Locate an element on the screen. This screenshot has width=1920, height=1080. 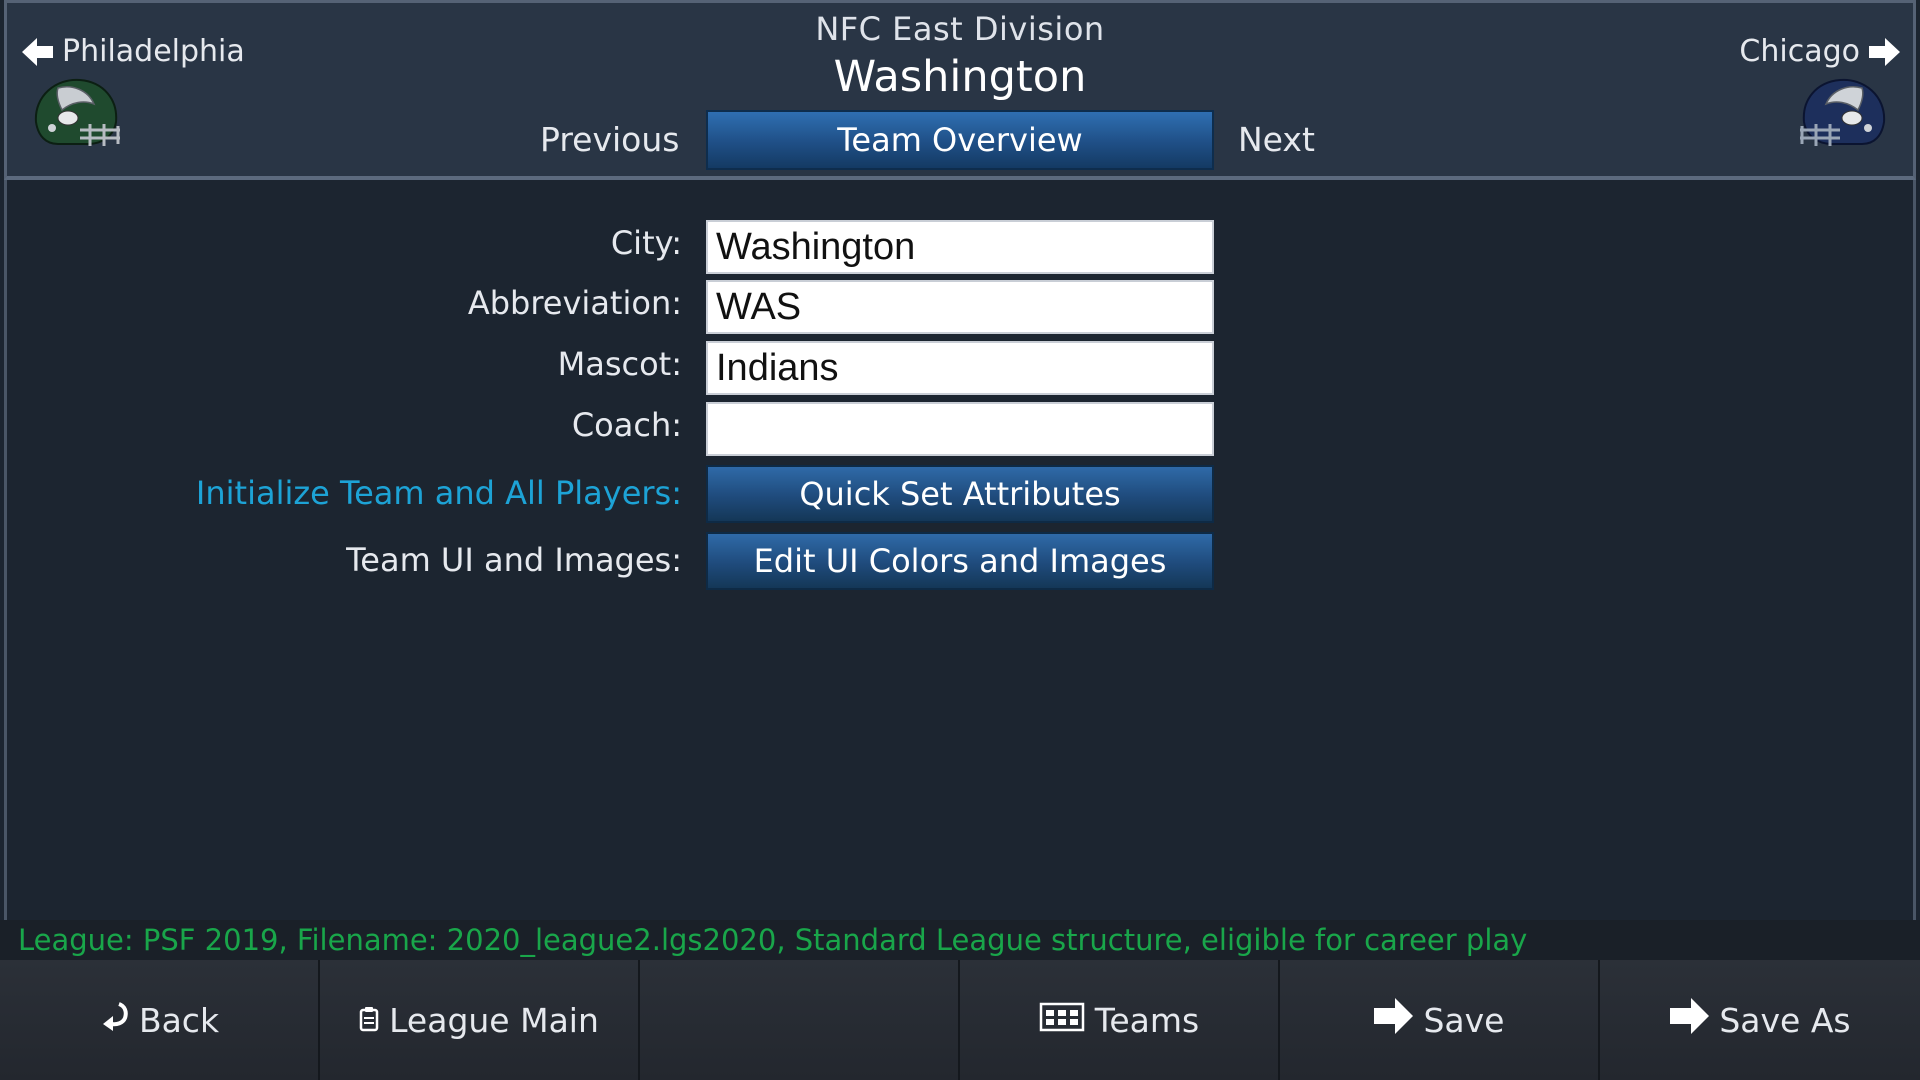
save-button: Save is located at coordinates (1440, 1020).